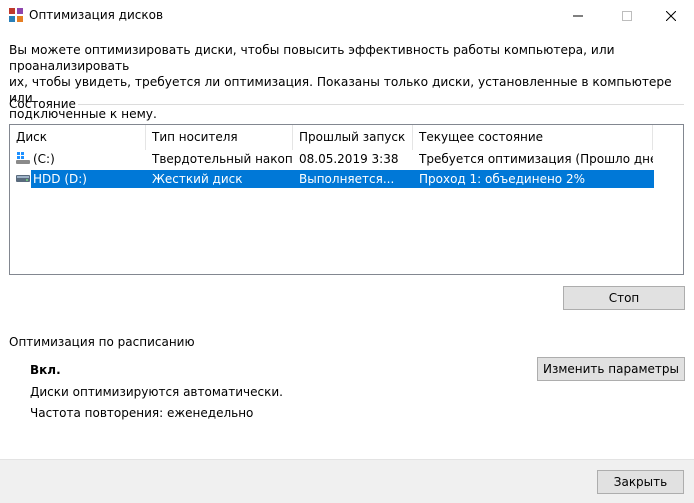 The height and width of the screenshot is (503, 694). What do you see at coordinates (353, 137) in the screenshot?
I see `column-header-last-run: Прошлый запуск` at bounding box center [353, 137].